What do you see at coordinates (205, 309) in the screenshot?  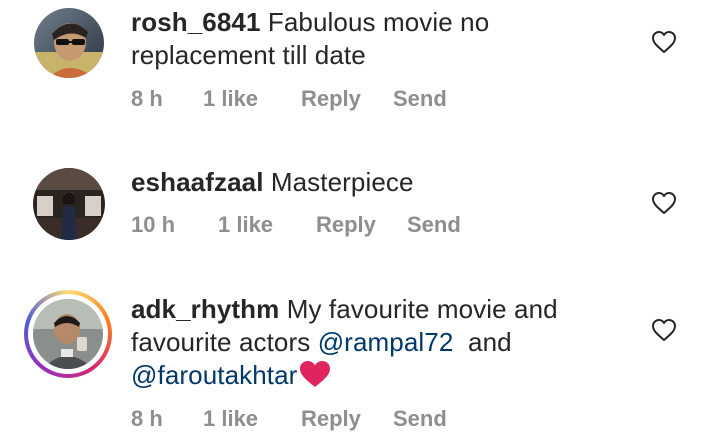 I see `comment-username: adk_rhythm` at bounding box center [205, 309].